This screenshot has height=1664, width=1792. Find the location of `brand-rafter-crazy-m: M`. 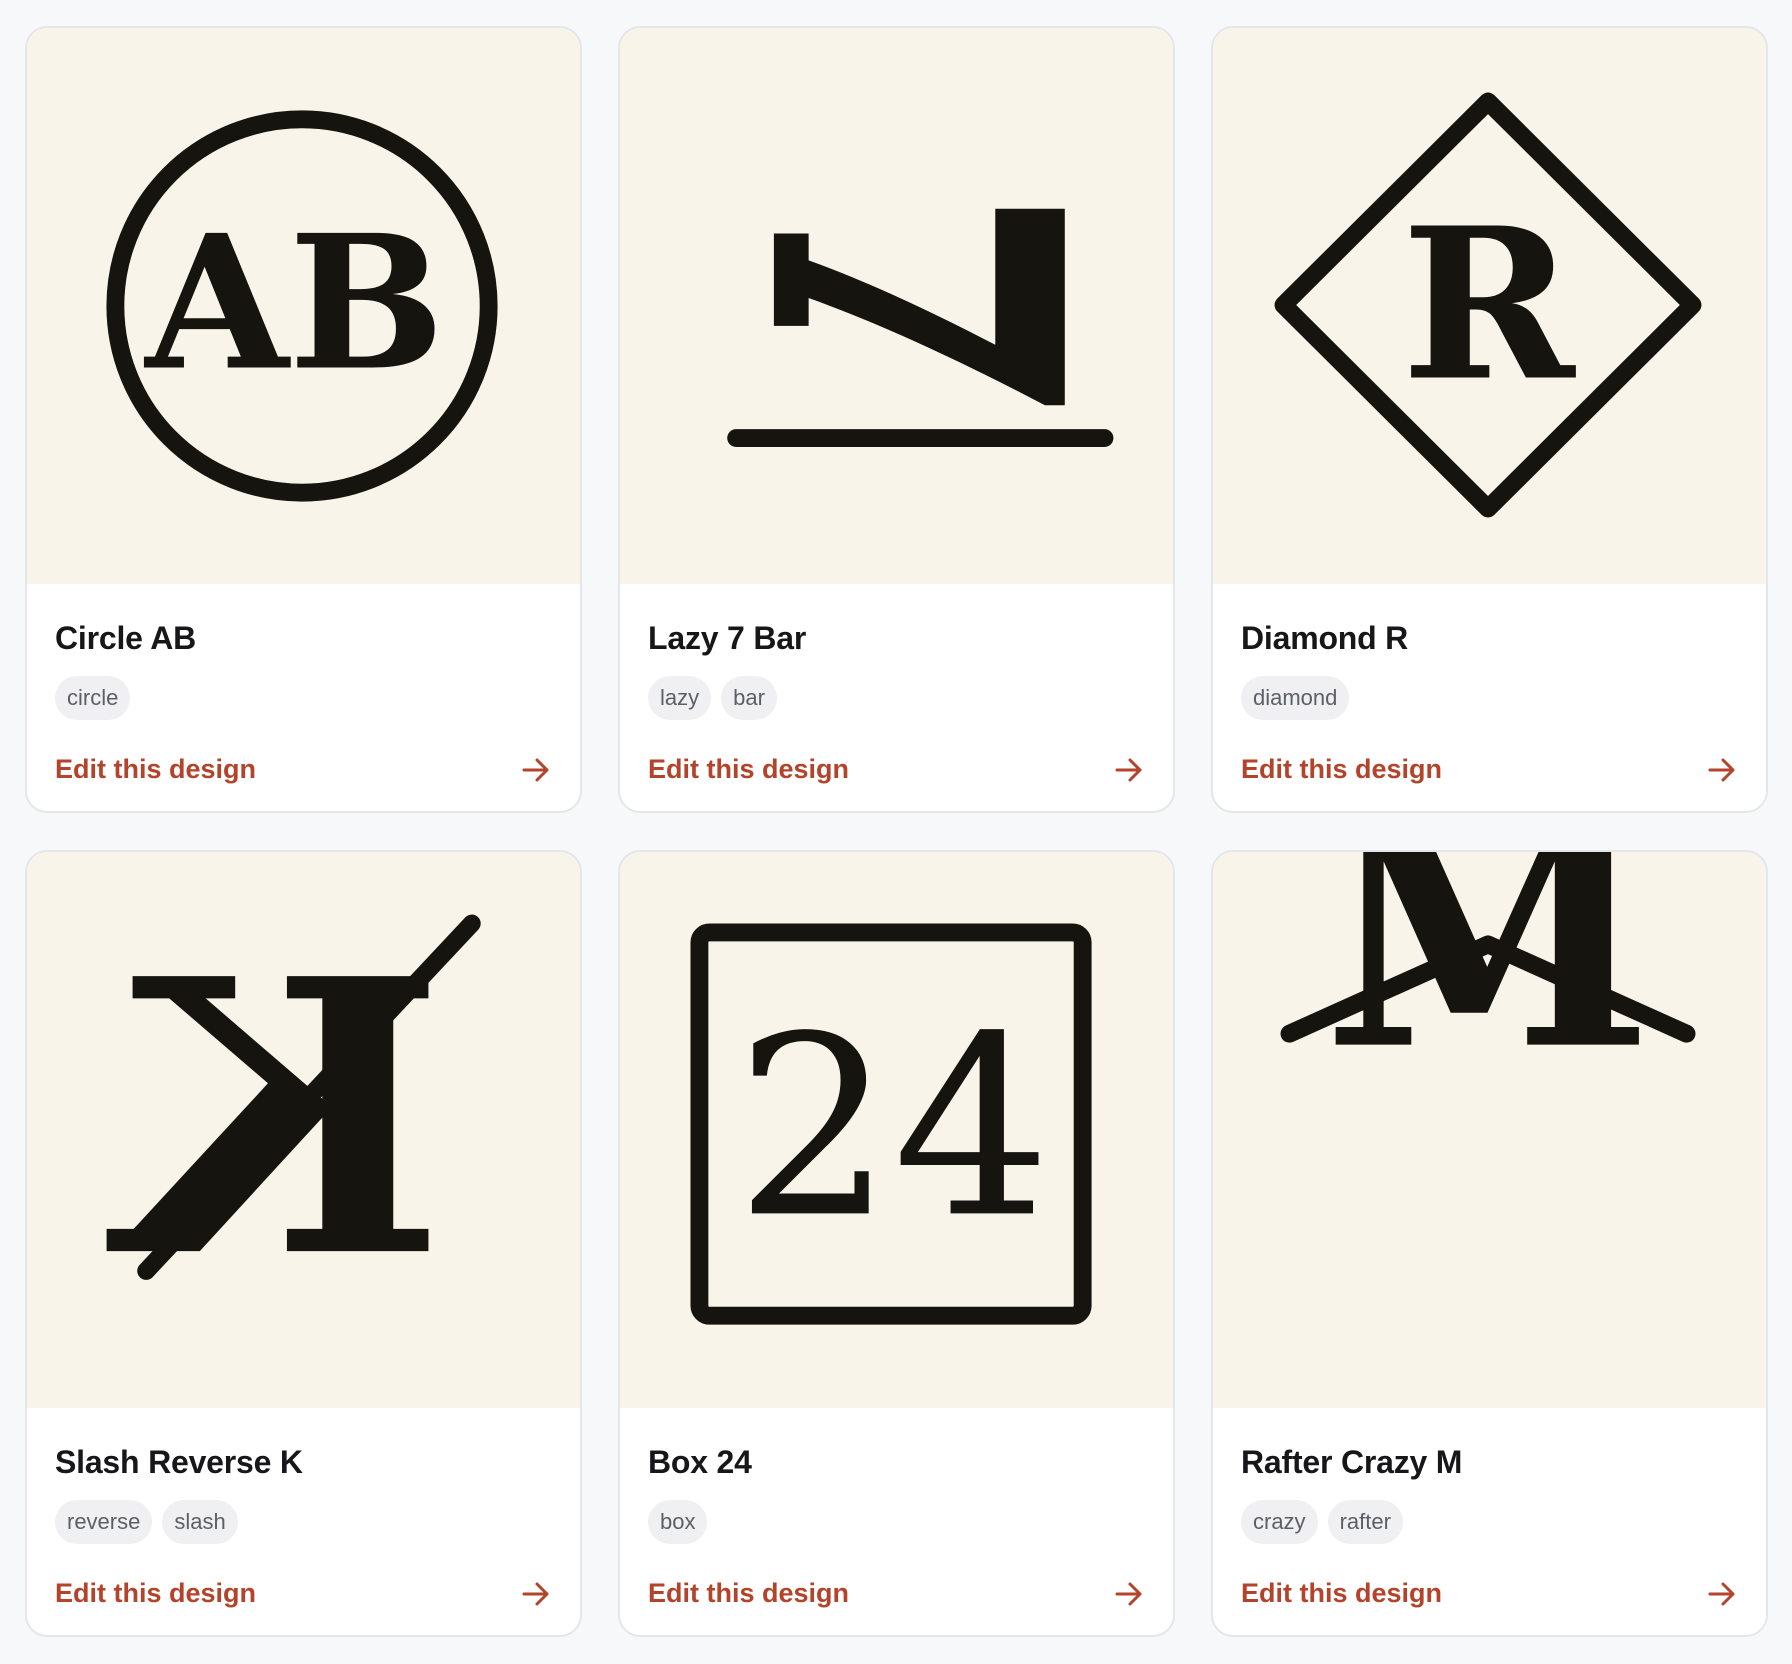

brand-rafter-crazy-m: M is located at coordinates (1488, 984).